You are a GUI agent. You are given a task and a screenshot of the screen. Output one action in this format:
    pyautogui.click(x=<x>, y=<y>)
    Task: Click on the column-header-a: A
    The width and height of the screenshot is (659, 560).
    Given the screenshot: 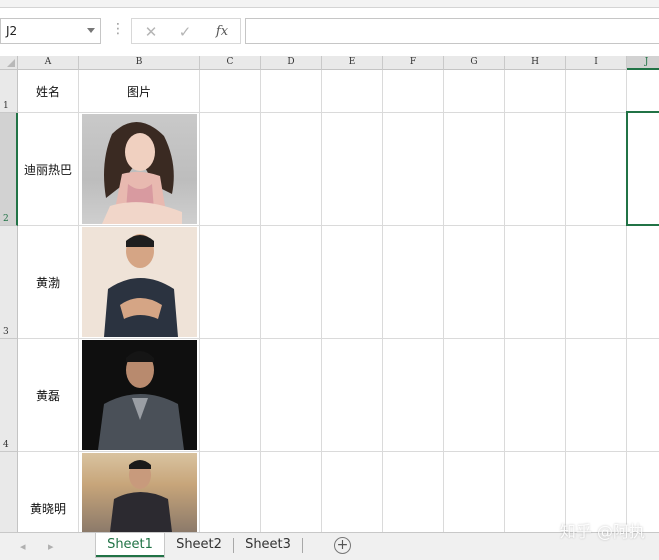 What is the action you would take?
    pyautogui.click(x=48, y=63)
    